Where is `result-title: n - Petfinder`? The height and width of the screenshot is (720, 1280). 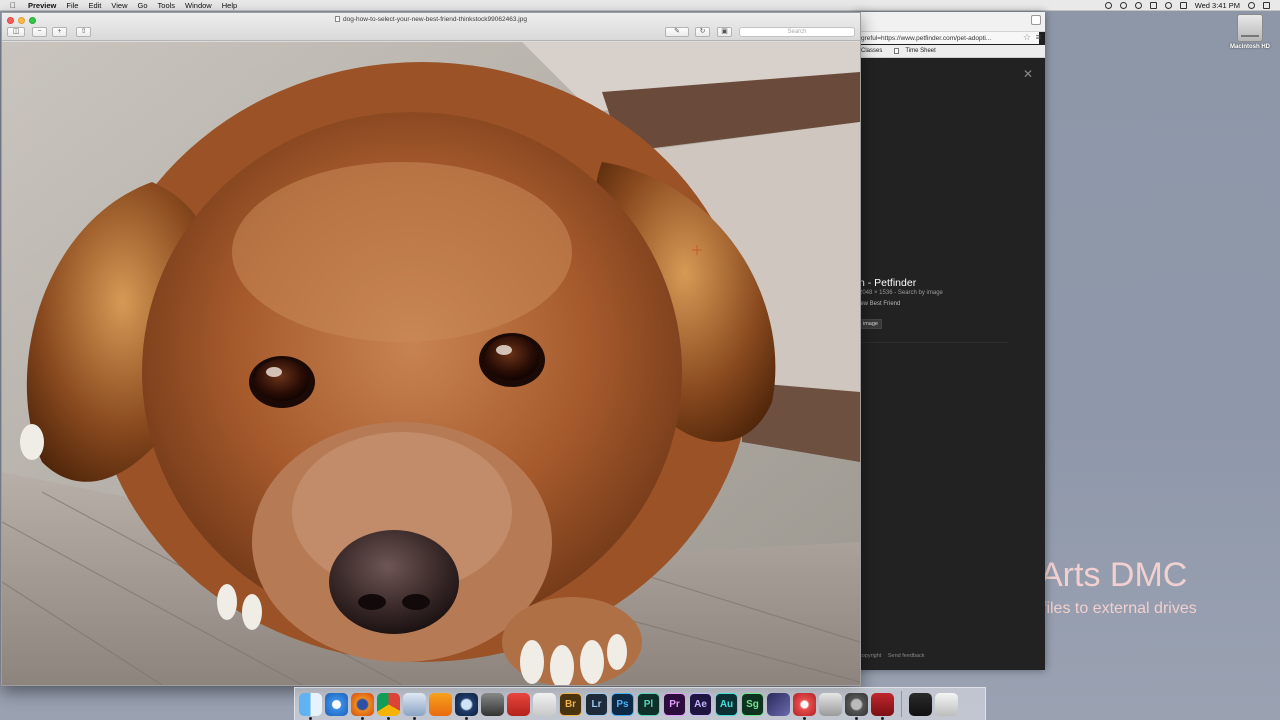
result-title: n - Petfinder is located at coordinates (887, 283).